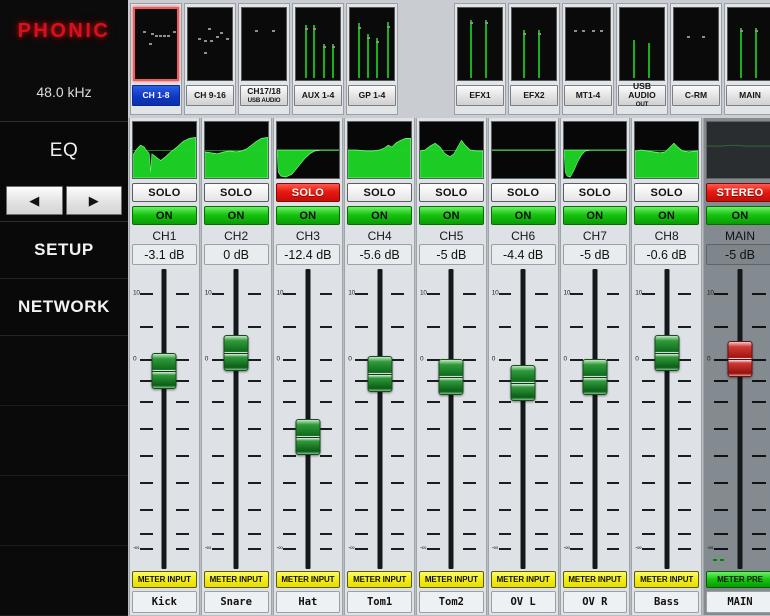  What do you see at coordinates (748, 95) in the screenshot?
I see `bank-label: MAIN` at bounding box center [748, 95].